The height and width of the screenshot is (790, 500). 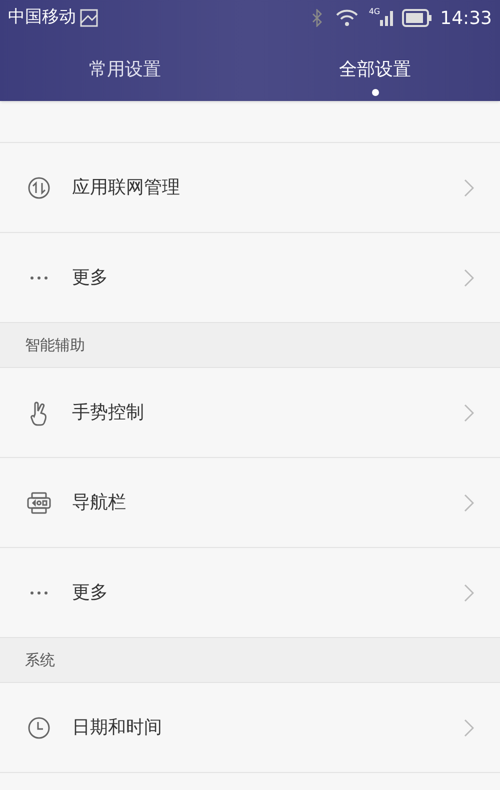 I want to click on tab: 全部设置, so click(x=375, y=68).